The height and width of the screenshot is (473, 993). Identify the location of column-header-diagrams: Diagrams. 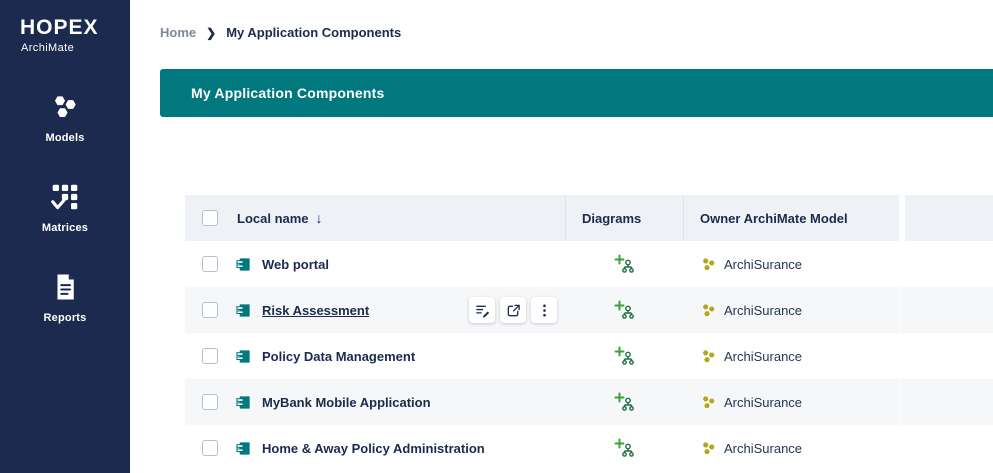
(624, 218).